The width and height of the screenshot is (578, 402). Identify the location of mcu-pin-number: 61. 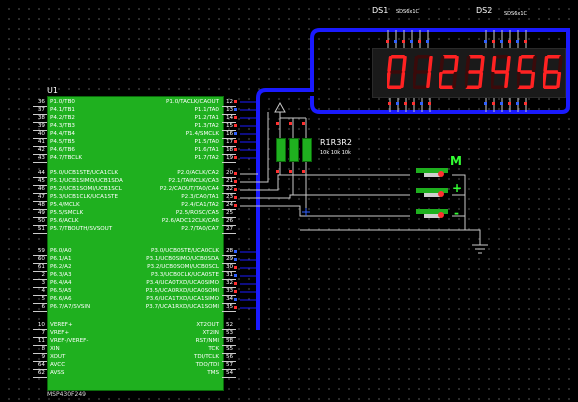
(41, 267).